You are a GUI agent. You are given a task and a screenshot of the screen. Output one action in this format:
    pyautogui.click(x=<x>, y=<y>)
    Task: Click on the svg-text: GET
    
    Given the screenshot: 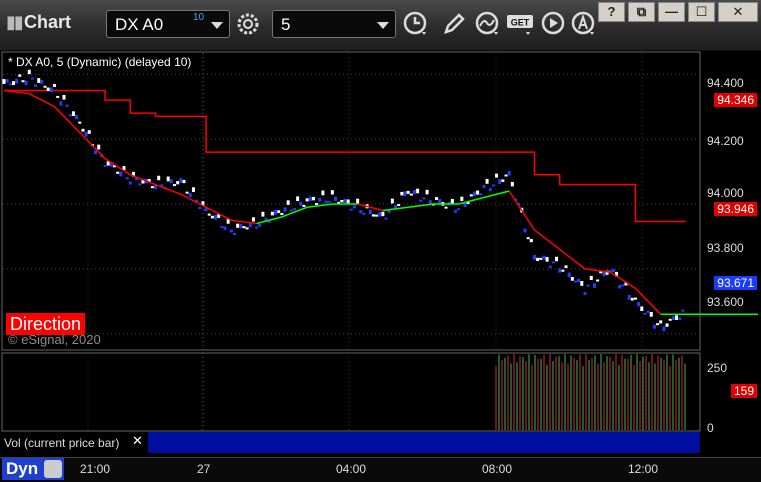 What is the action you would take?
    pyautogui.click(x=520, y=23)
    